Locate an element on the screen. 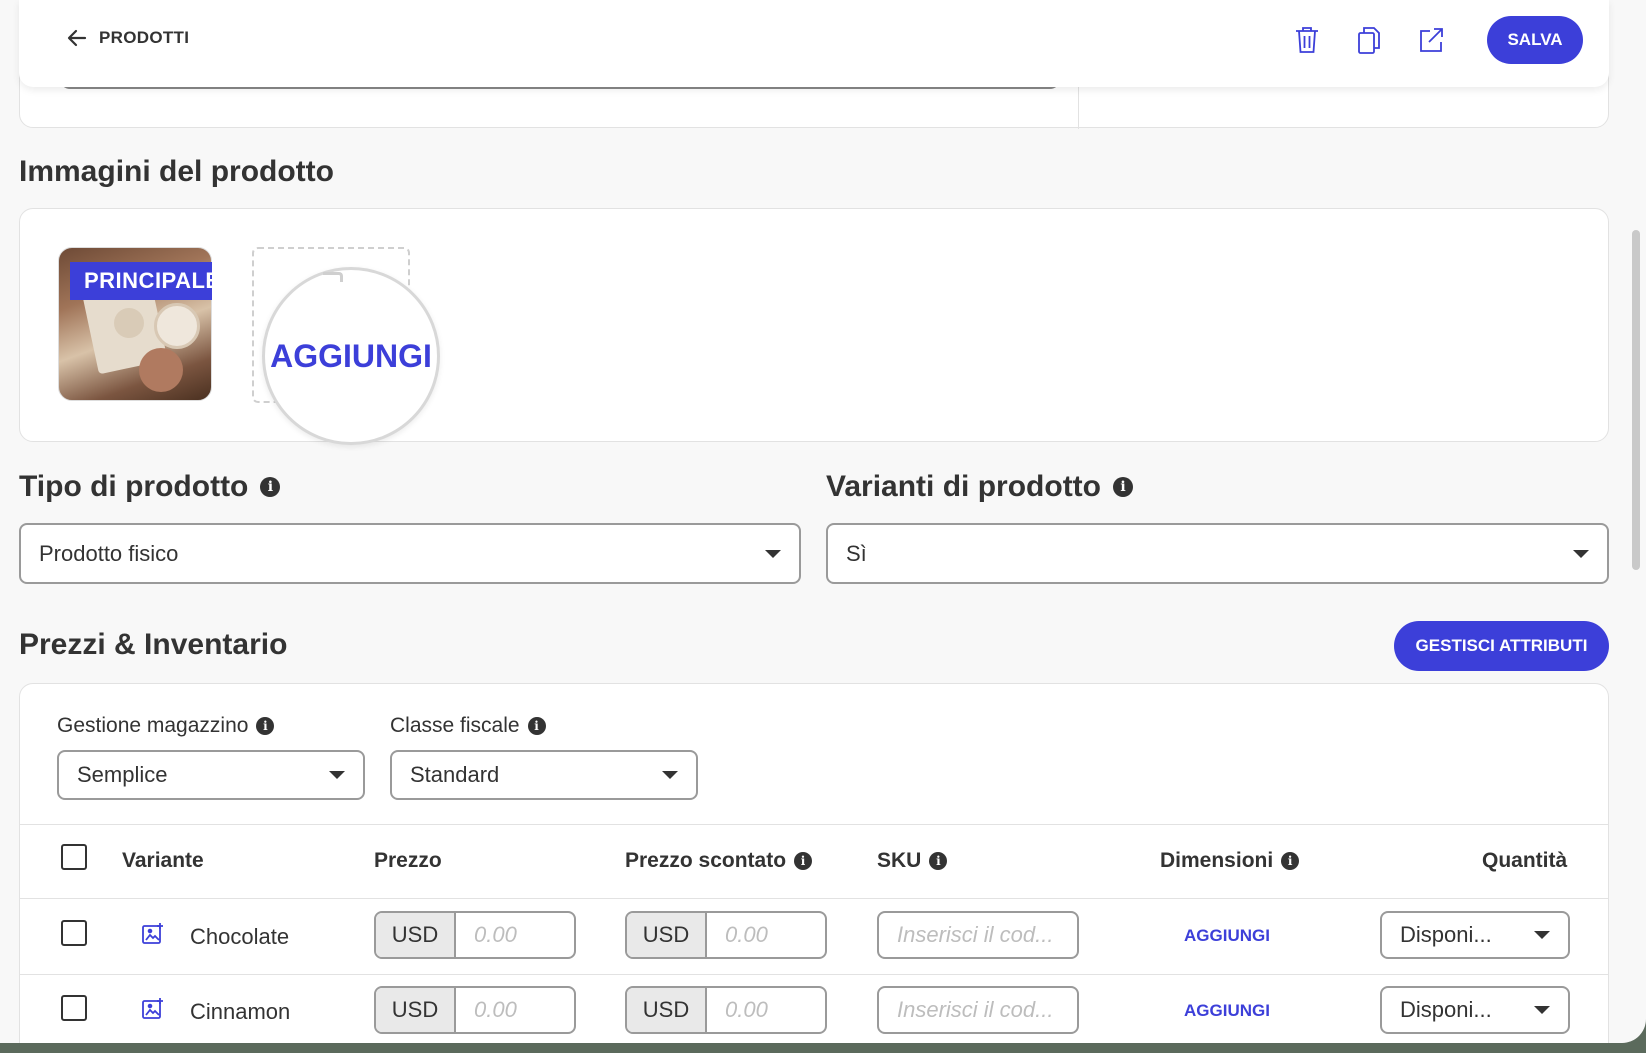 This screenshot has width=1646, height=1053. col-sku-label: SKU is located at coordinates (899, 860).